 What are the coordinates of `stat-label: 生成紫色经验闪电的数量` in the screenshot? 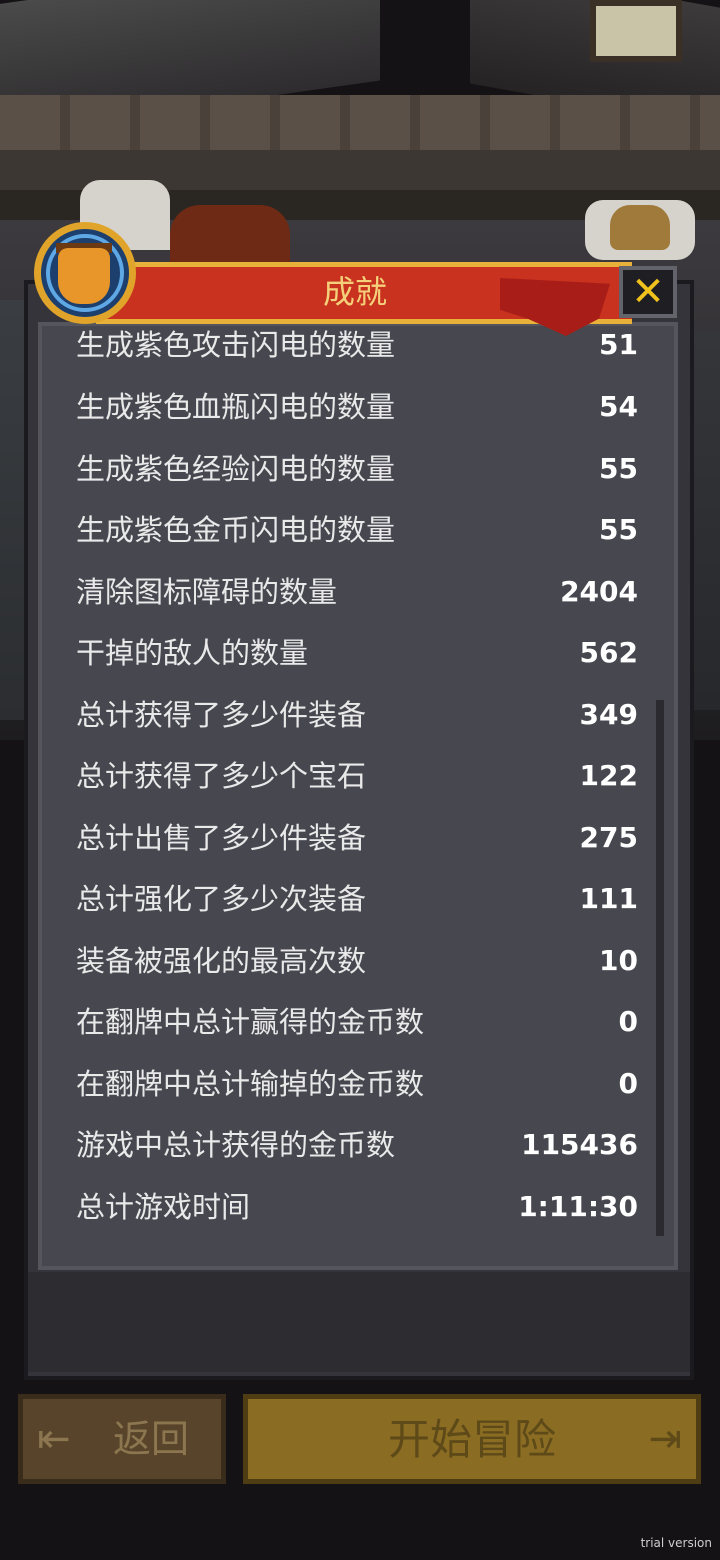 It's located at (236, 468).